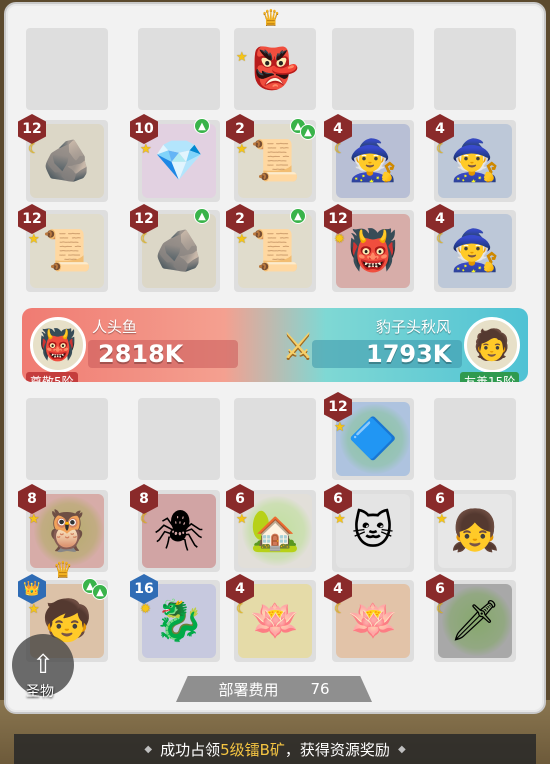 Image resolution: width=550 pixels, height=764 pixels. I want to click on toast-suffix: ，获得资源奖励, so click(337, 749).